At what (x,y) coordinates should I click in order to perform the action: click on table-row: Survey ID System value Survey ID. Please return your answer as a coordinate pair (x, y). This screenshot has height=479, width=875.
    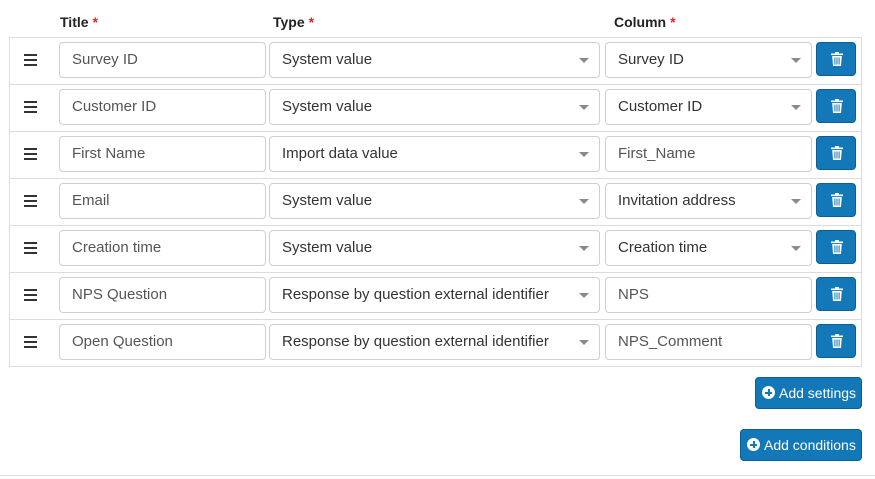
    Looking at the image, I should click on (435, 60).